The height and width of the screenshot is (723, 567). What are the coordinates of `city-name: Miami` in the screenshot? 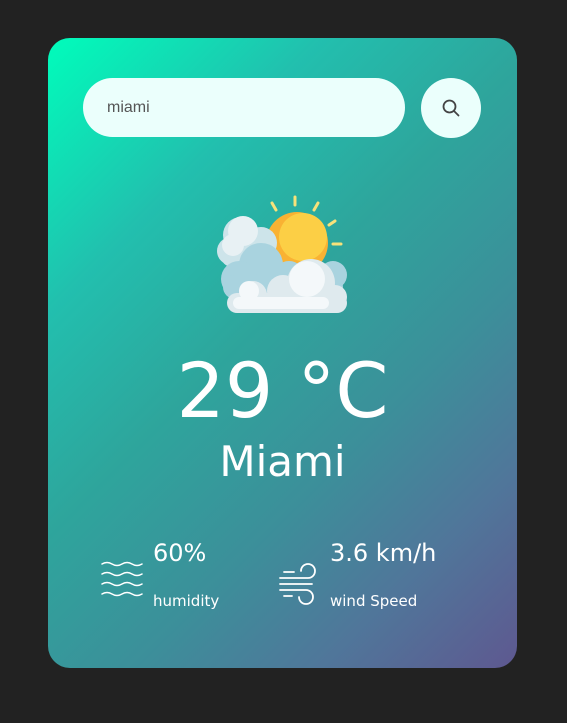 It's located at (282, 461).